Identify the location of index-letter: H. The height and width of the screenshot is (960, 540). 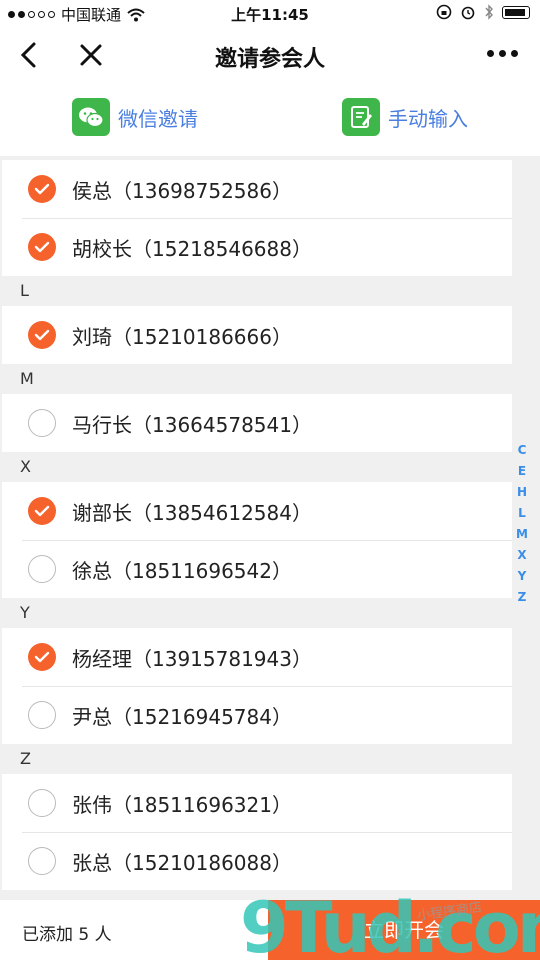
(522, 492).